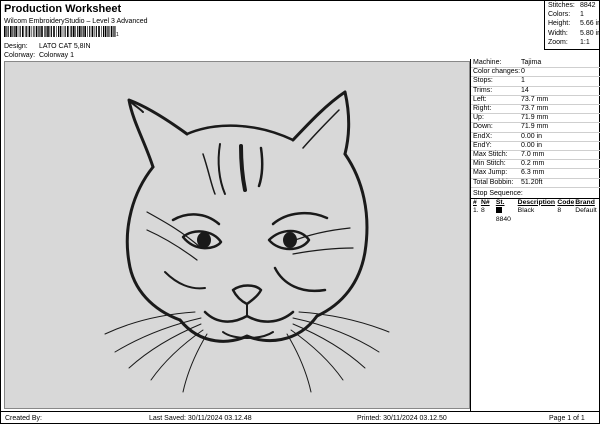 Image resolution: width=600 pixels, height=424 pixels. I want to click on stat-label: Width:, so click(558, 33).